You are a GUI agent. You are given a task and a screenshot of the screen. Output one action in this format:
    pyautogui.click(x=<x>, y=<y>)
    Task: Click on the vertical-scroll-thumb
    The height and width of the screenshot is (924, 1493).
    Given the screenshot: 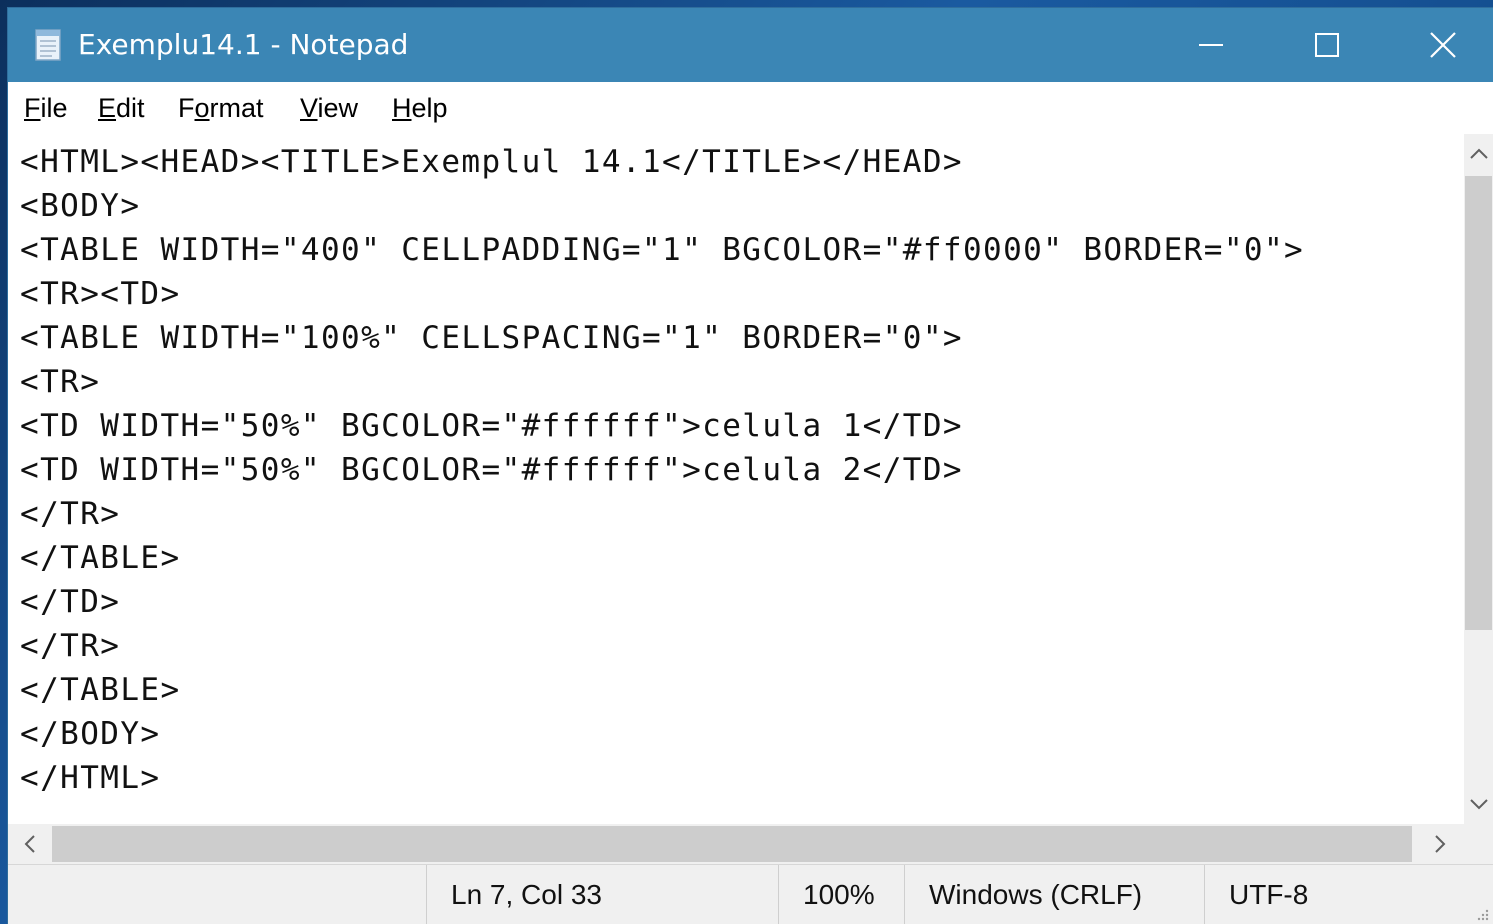 What is the action you would take?
    pyautogui.click(x=1478, y=403)
    